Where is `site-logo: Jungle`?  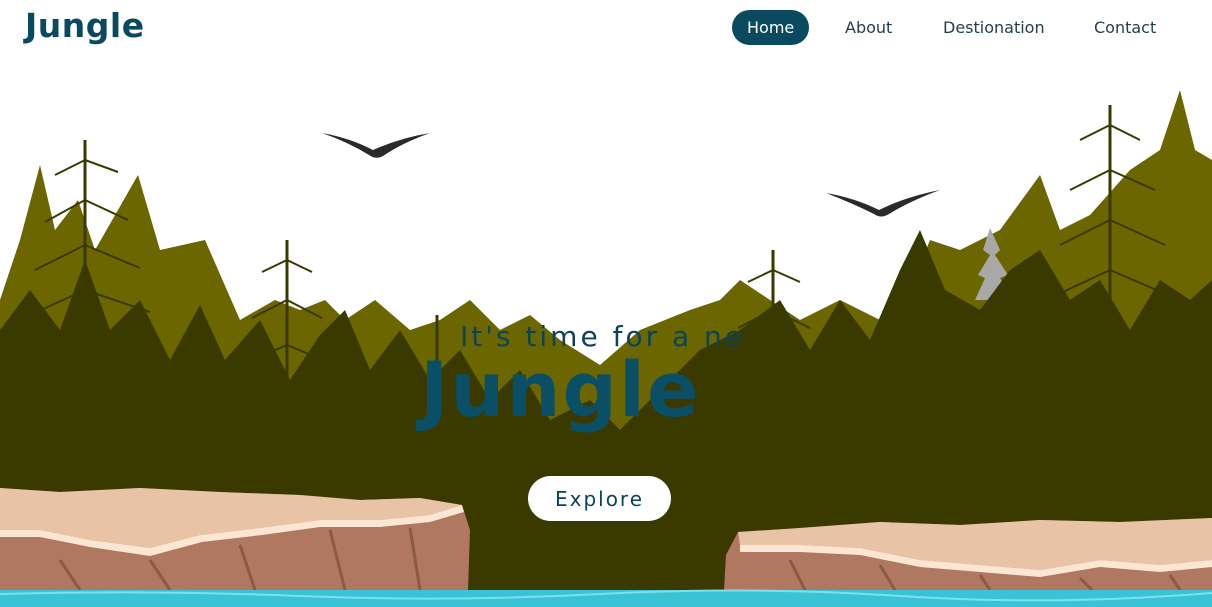
site-logo: Jungle is located at coordinates (85, 25).